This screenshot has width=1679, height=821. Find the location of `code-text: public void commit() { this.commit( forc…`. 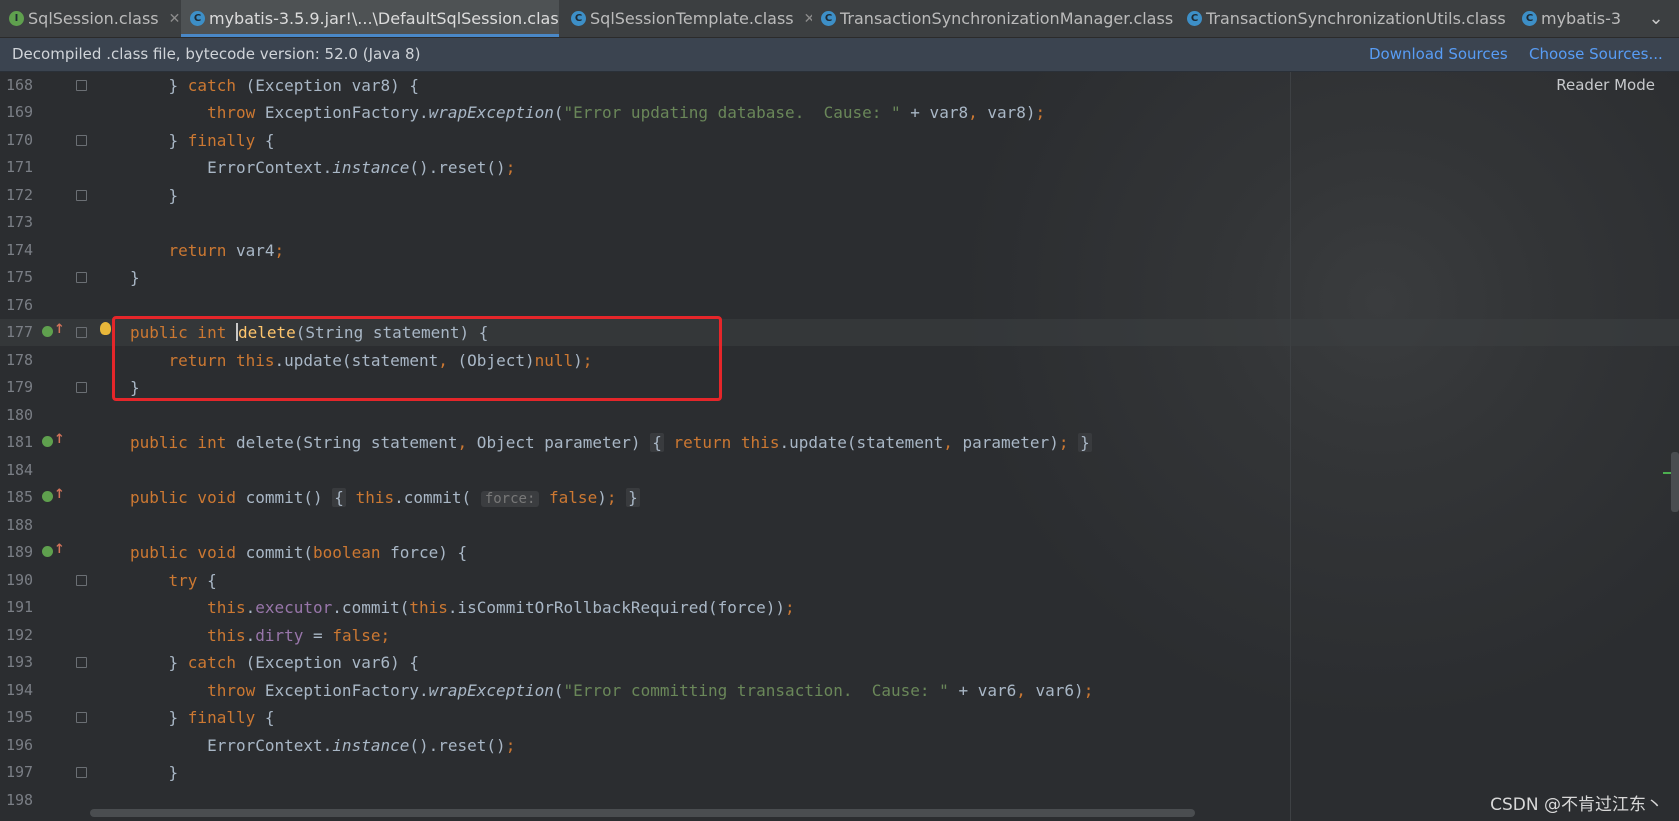

code-text: public void commit() { this.commit( forc… is located at coordinates (385, 497).